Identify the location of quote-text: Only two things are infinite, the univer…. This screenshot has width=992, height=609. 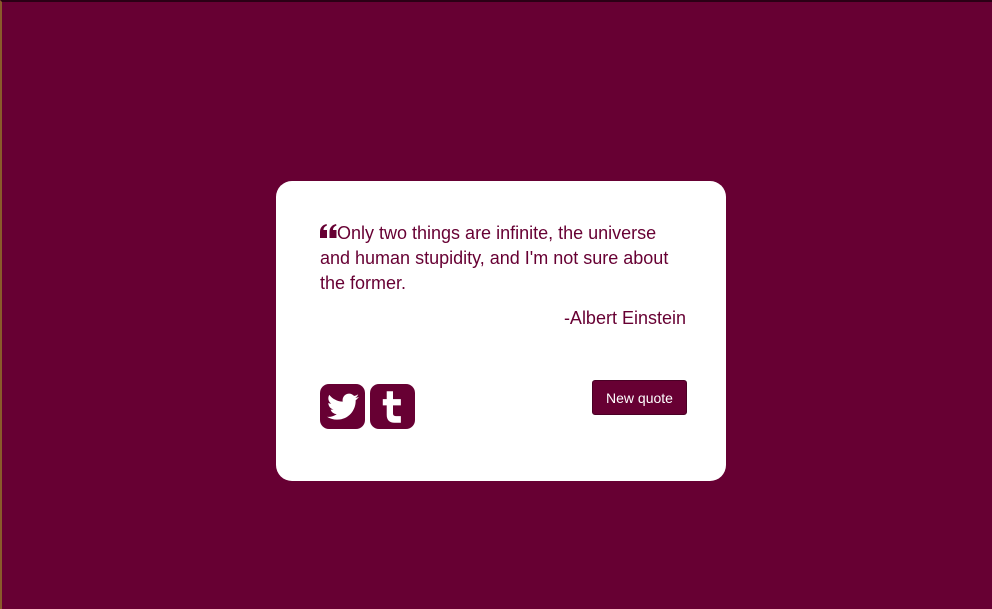
(494, 258).